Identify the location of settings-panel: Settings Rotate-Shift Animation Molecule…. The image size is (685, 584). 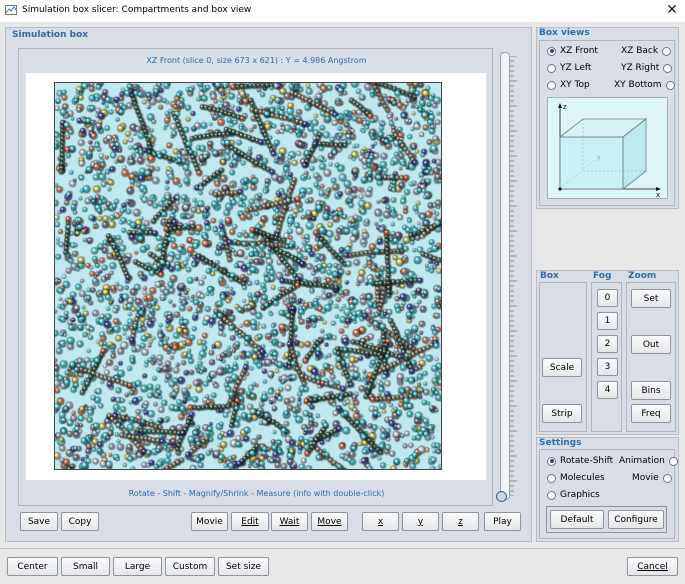
(607, 489).